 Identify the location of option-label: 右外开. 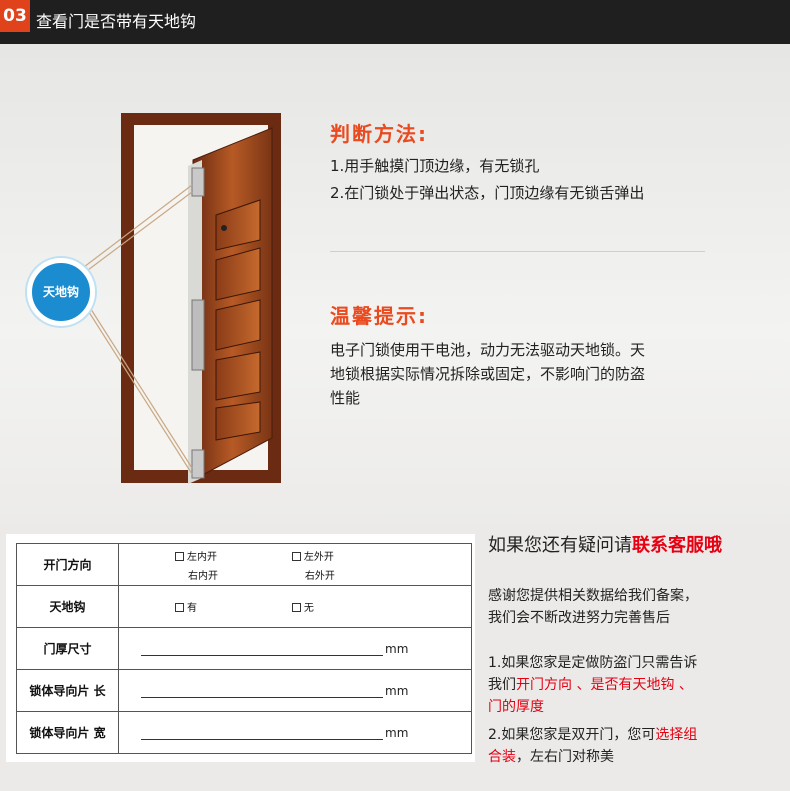
(313, 574).